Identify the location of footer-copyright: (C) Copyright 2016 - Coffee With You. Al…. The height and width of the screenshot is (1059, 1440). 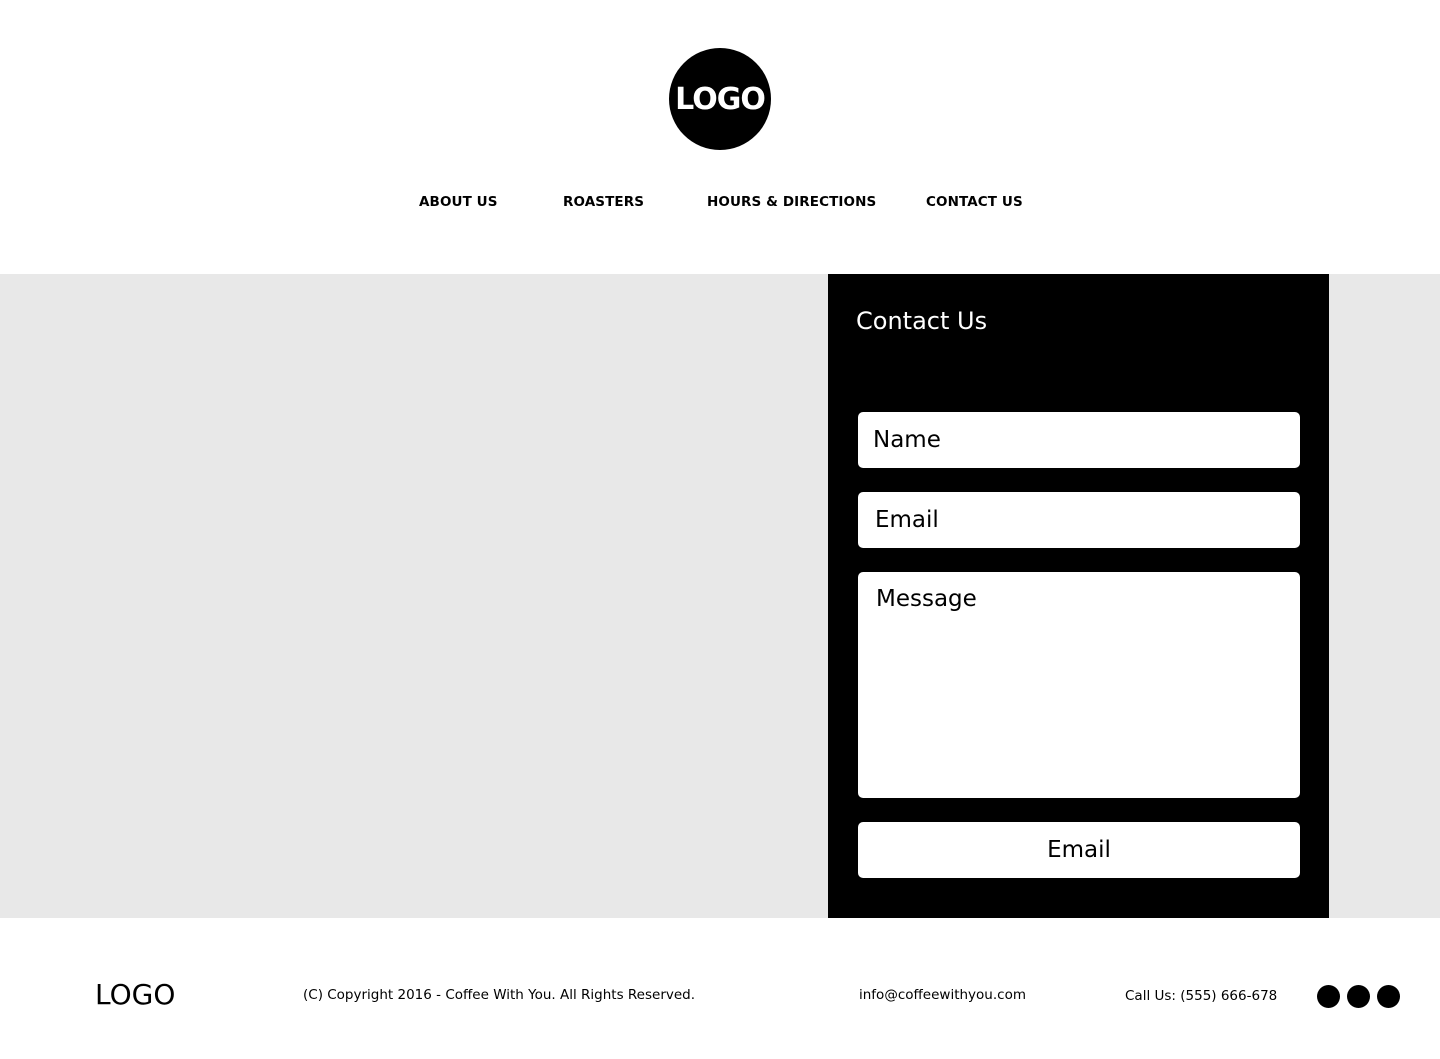
(499, 995).